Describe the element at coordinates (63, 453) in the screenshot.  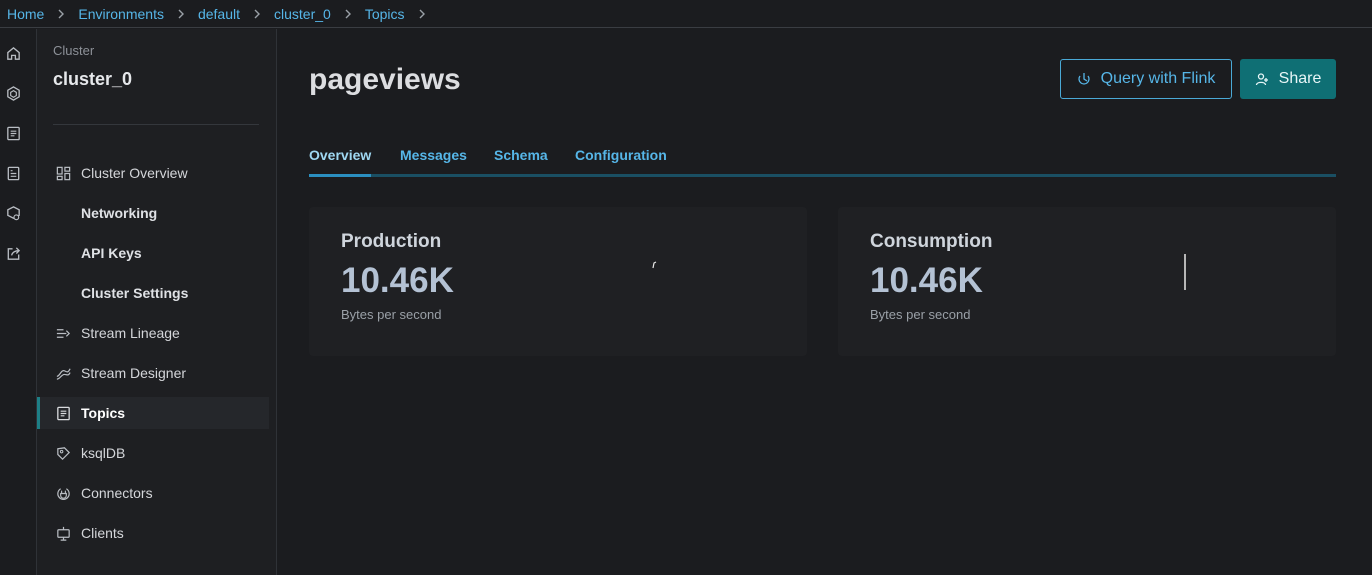
I see `ksqldb-icon` at that location.